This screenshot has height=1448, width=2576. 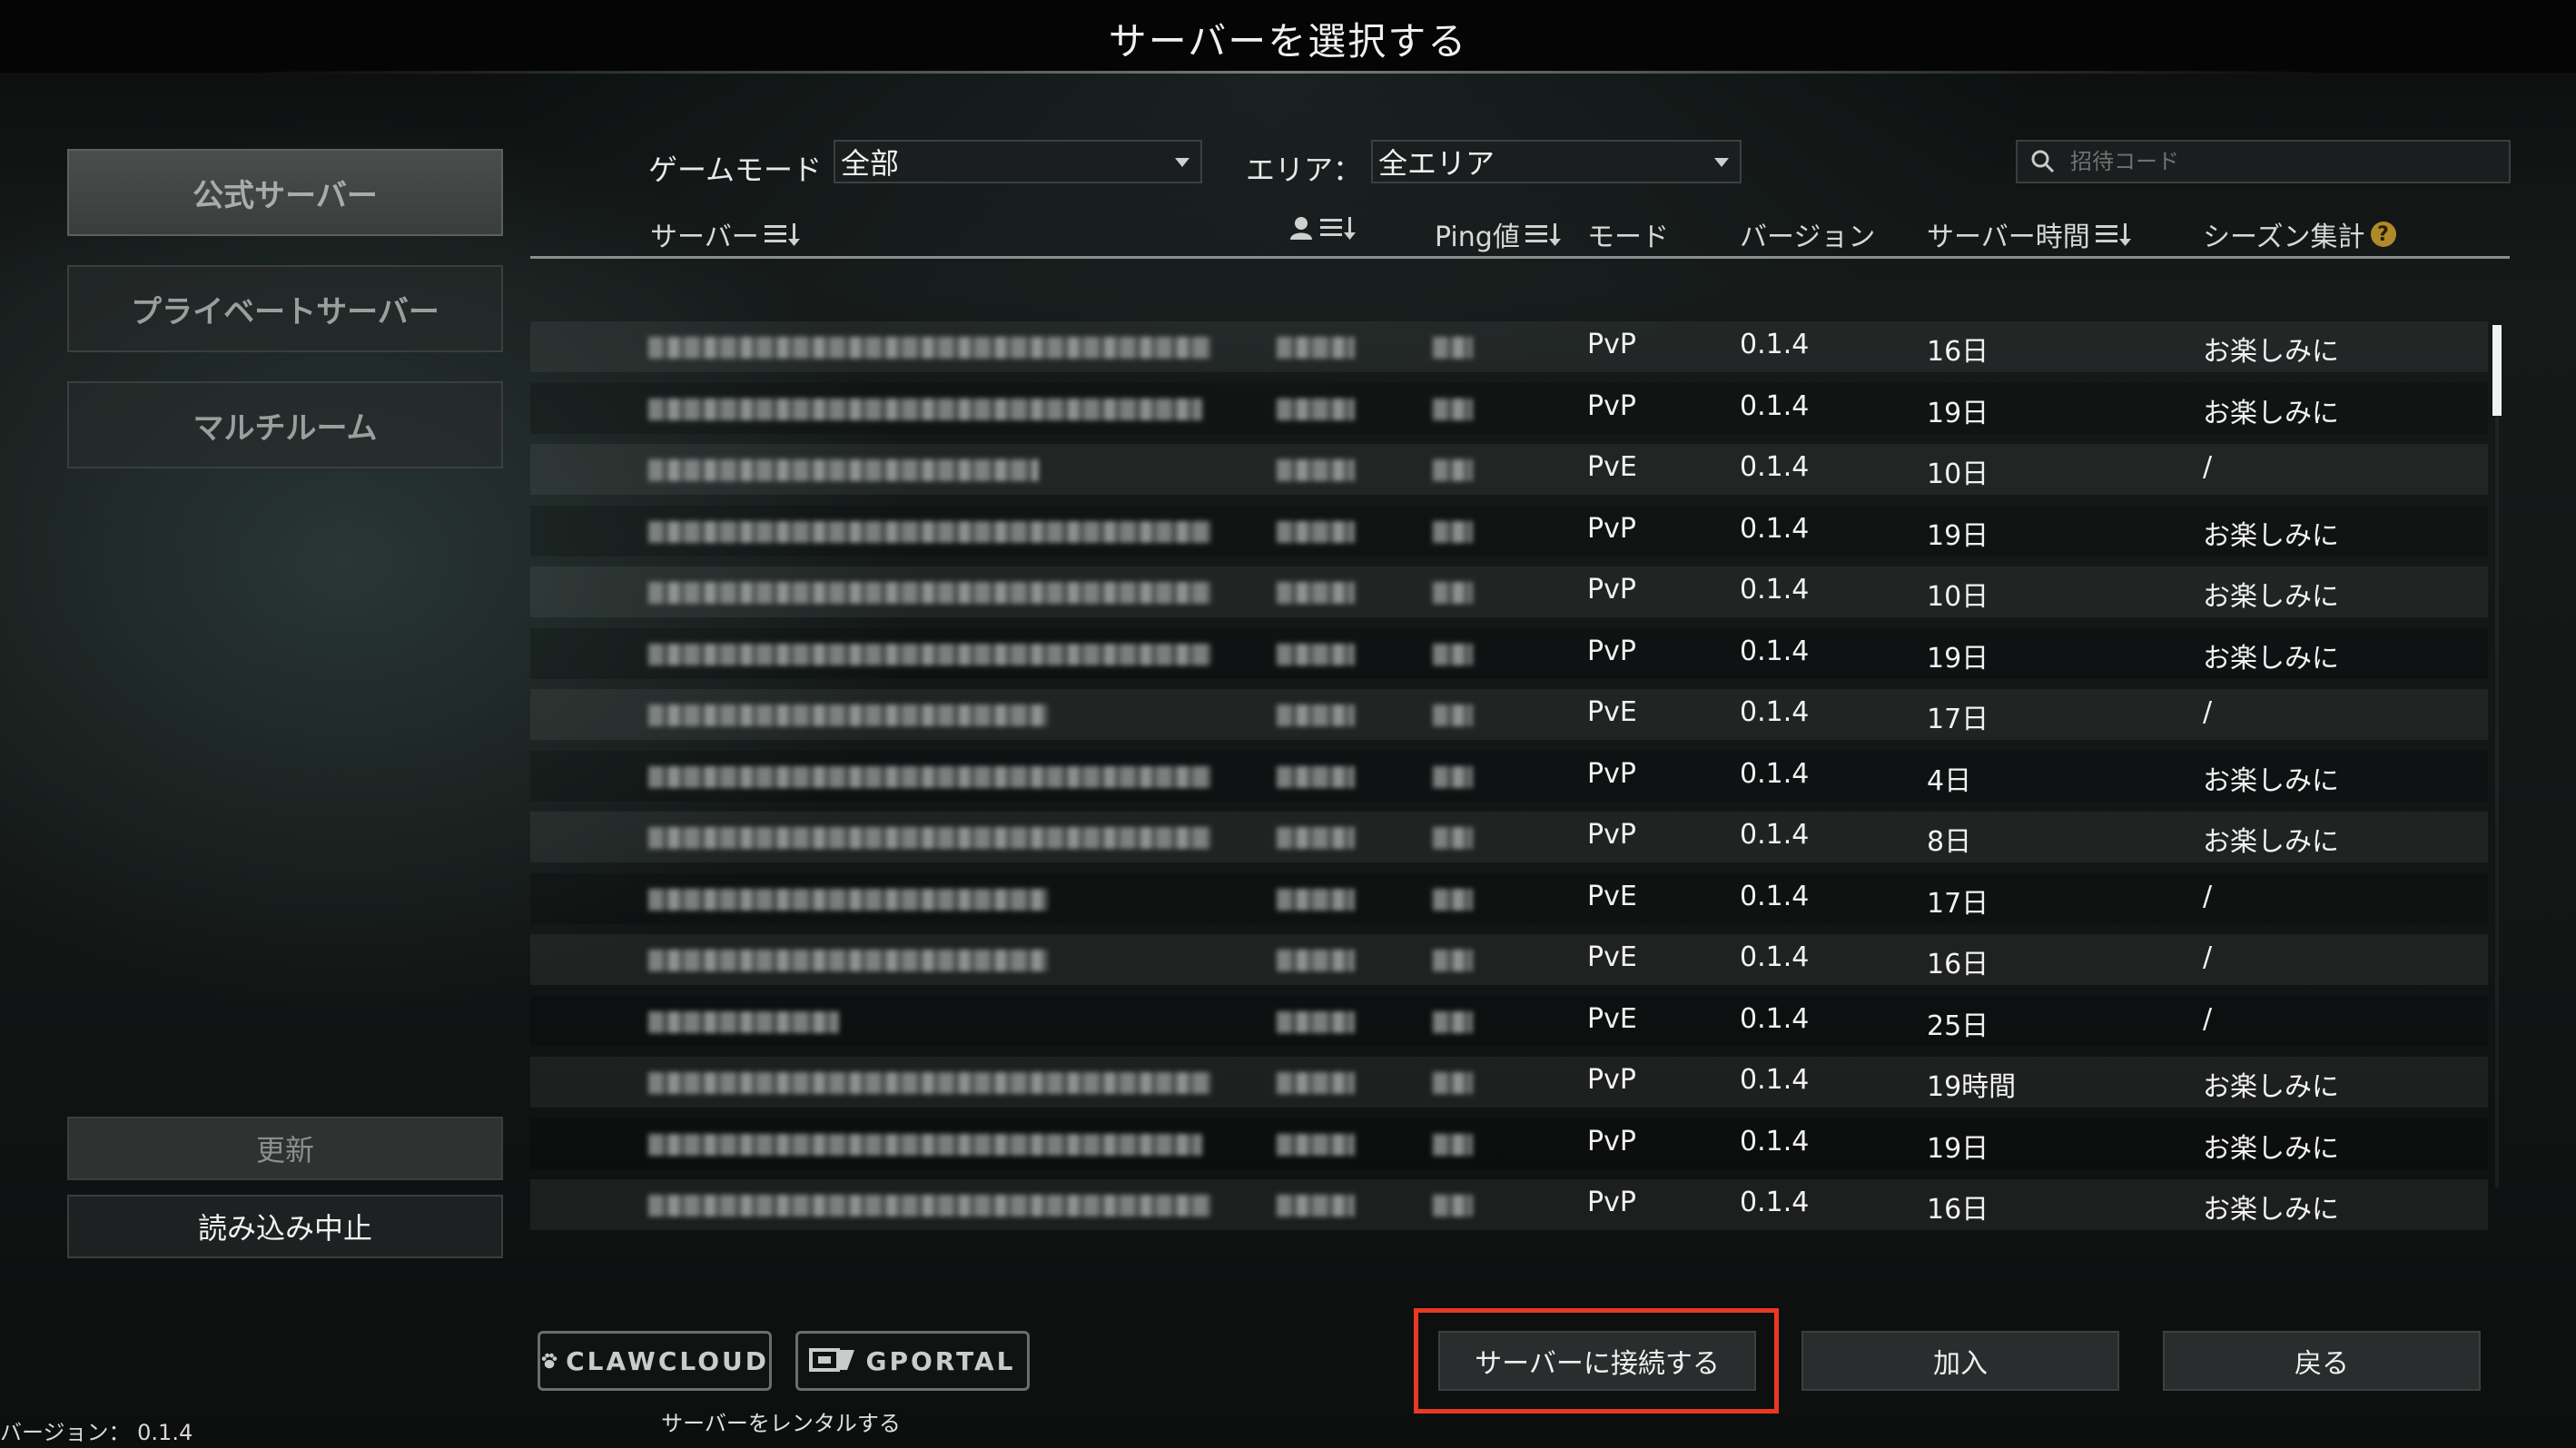 What do you see at coordinates (1958, 719) in the screenshot?
I see `server-time-cell: 17日` at bounding box center [1958, 719].